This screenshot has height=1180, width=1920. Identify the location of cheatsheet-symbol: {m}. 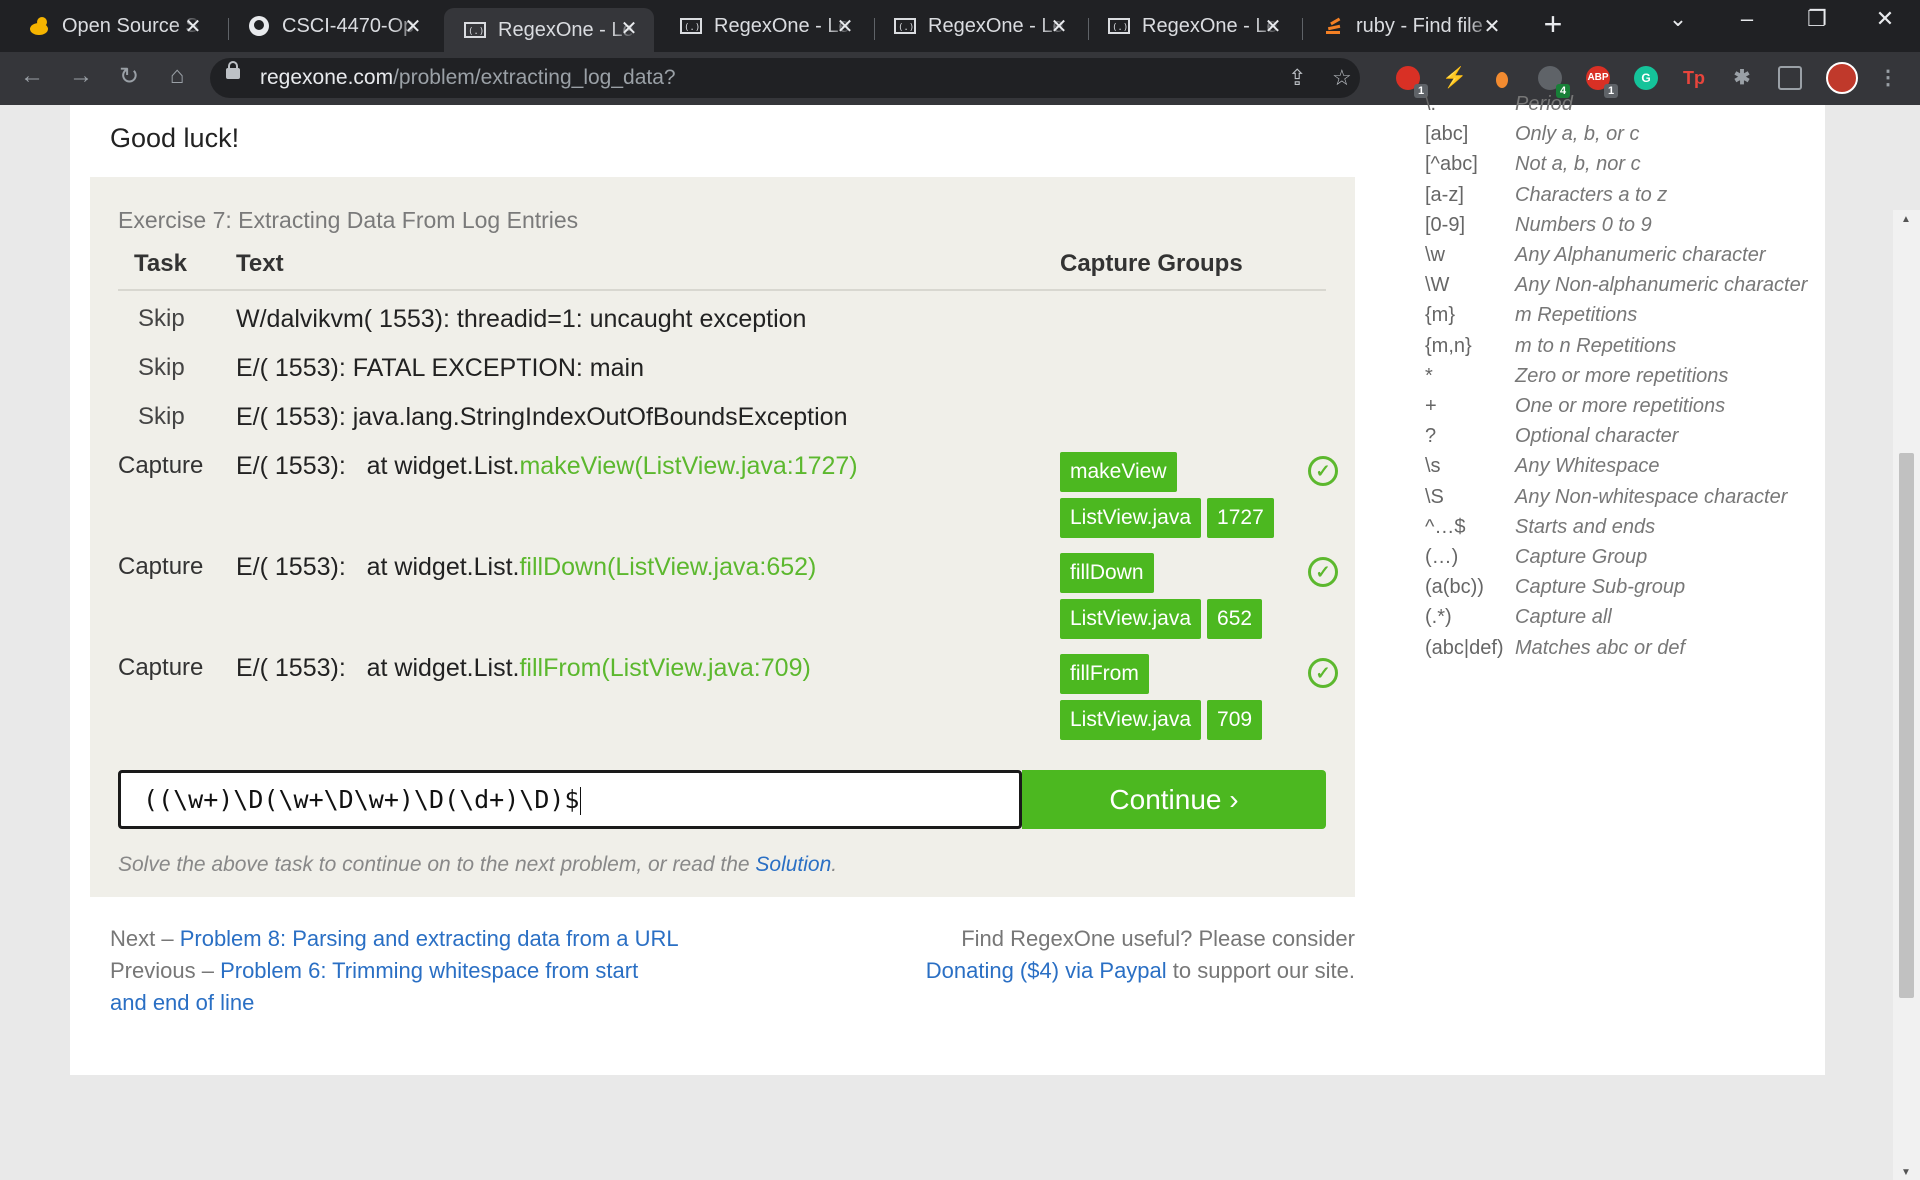
(1440, 315).